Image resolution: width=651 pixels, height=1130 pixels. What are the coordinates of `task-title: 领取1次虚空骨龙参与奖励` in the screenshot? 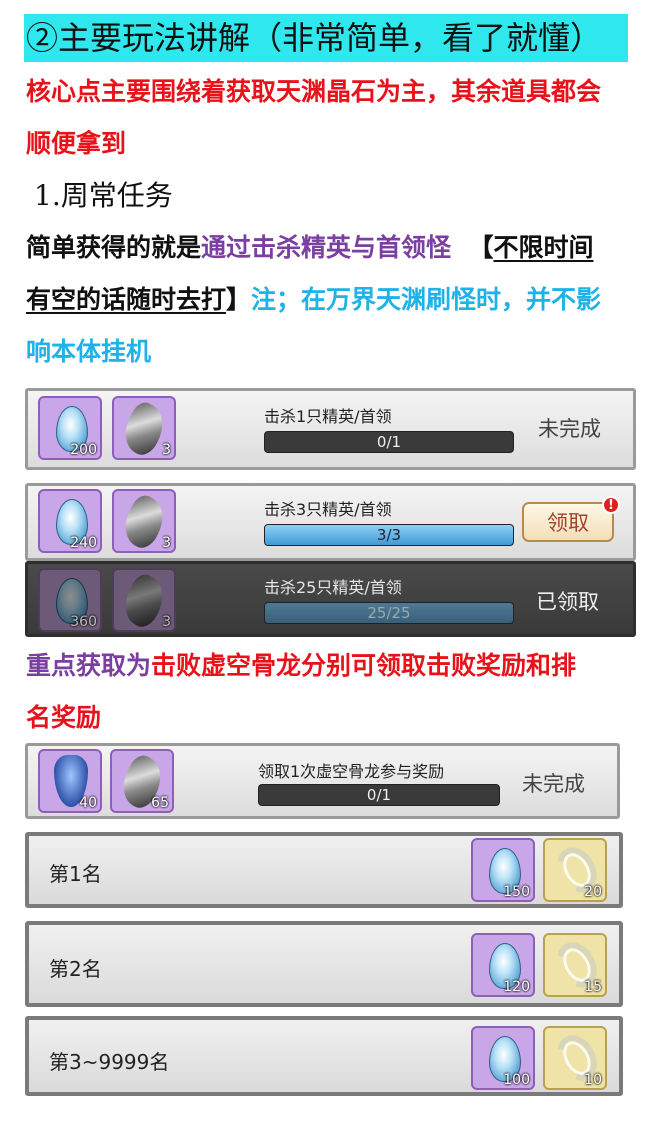 It's located at (351, 771).